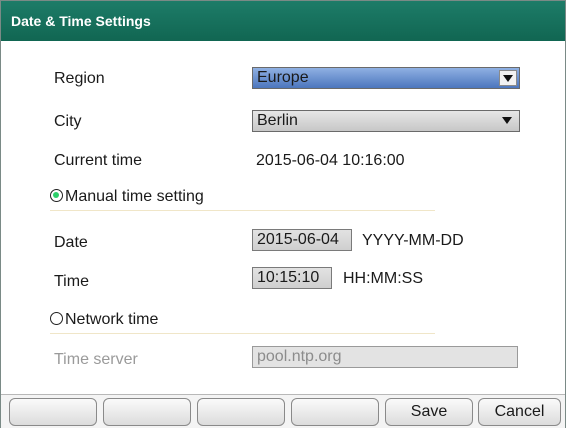 The height and width of the screenshot is (428, 566). Describe the element at coordinates (98, 160) in the screenshot. I see `current-time-label: Current time` at that location.